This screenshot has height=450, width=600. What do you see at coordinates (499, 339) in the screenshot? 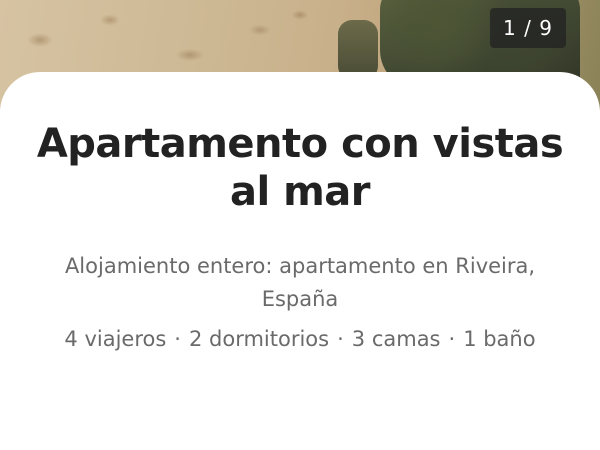
I see `baths-count: 1 baño` at bounding box center [499, 339].